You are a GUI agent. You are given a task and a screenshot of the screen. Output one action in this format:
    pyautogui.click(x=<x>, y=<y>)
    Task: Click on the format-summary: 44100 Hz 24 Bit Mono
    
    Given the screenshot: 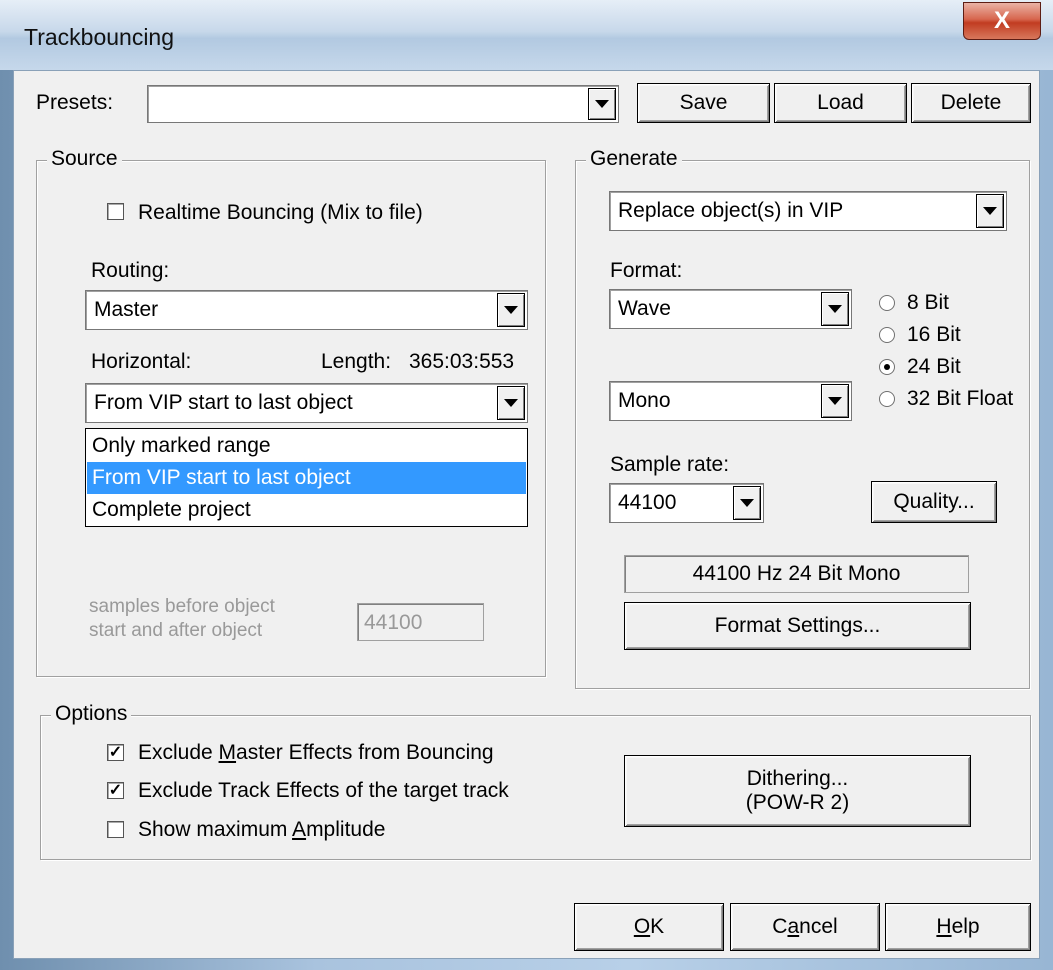 What is the action you would take?
    pyautogui.click(x=796, y=574)
    